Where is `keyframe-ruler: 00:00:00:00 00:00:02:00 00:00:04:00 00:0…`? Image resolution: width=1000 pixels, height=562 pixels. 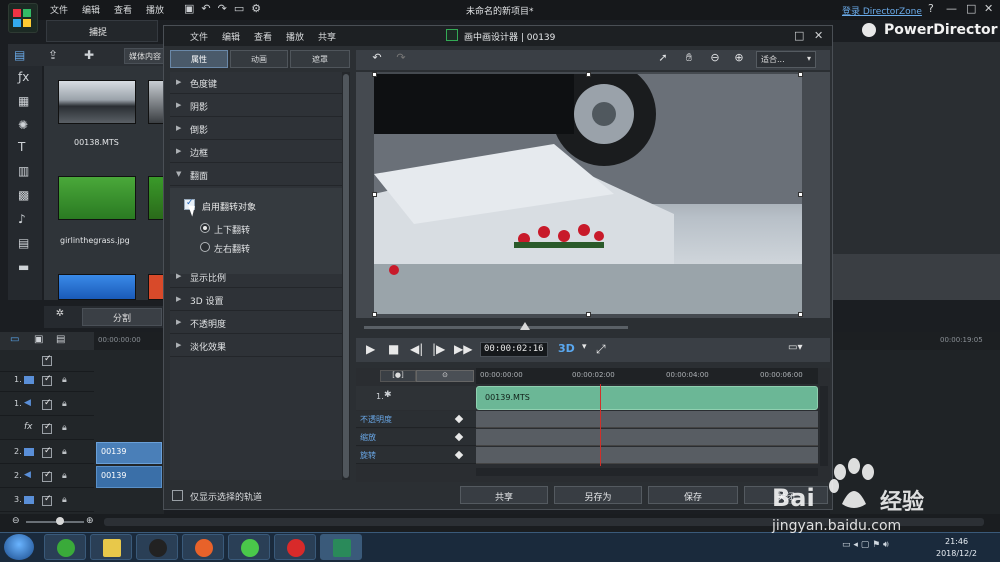
keyframe-ruler: 00:00:00:00 00:00:02:00 00:00:04:00 00:0… is located at coordinates (647, 376).